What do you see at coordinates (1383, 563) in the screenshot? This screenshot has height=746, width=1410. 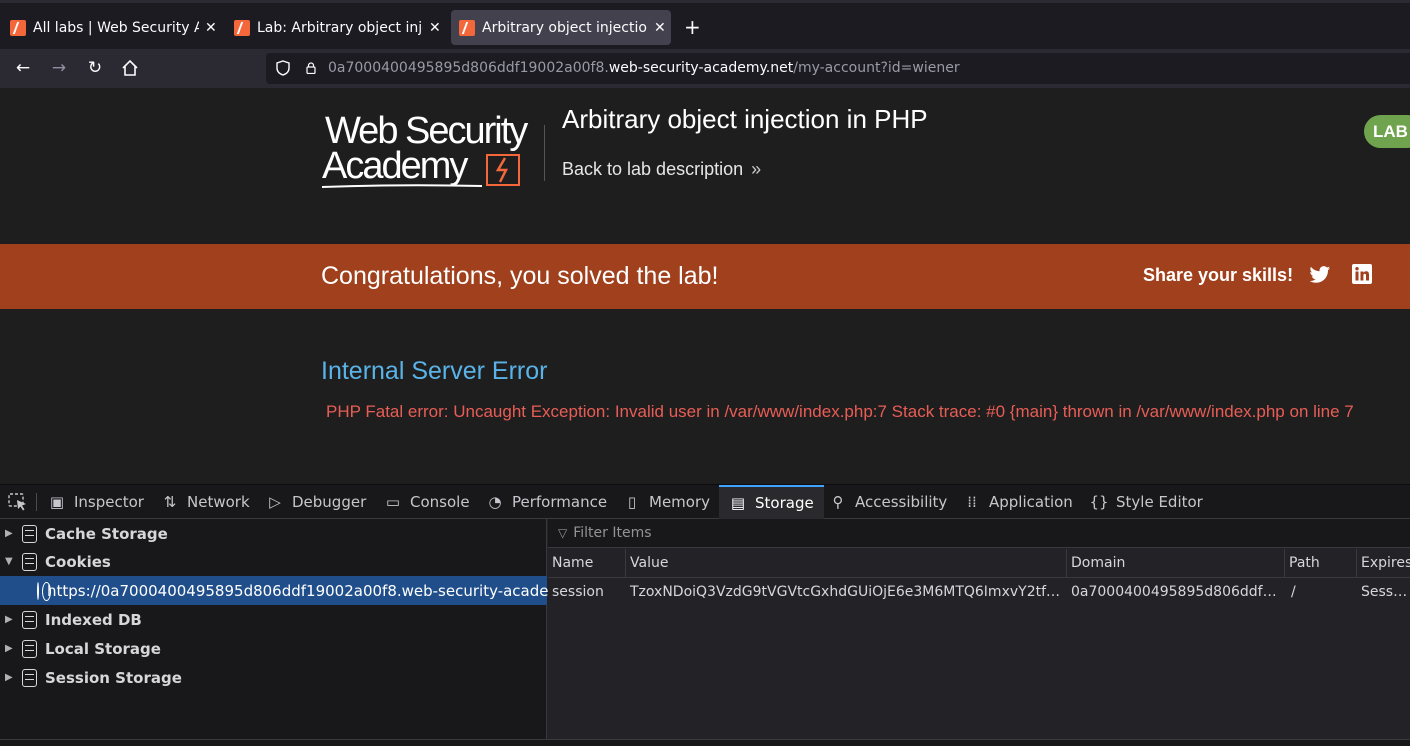 I see `column-header-expires: Expires` at bounding box center [1383, 563].